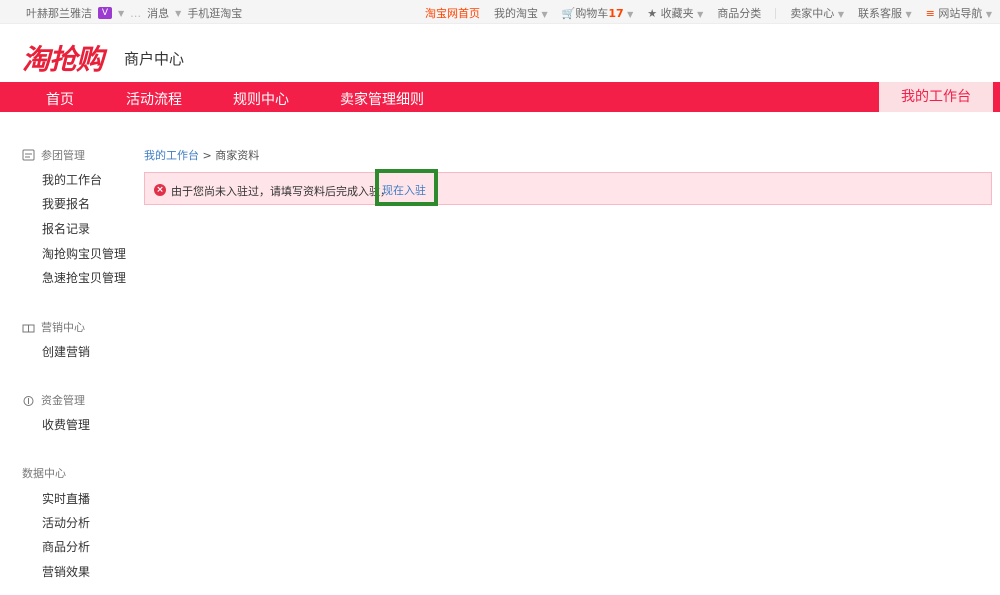  I want to click on sidebar-item-live: 实时直播, so click(66, 498).